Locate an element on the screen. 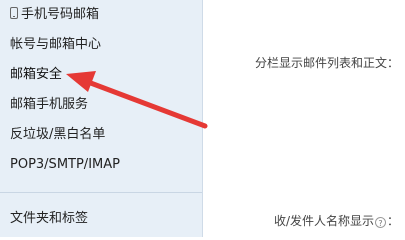  sender-name-display-label: 收/发件人名称显示?： is located at coordinates (336, 221).